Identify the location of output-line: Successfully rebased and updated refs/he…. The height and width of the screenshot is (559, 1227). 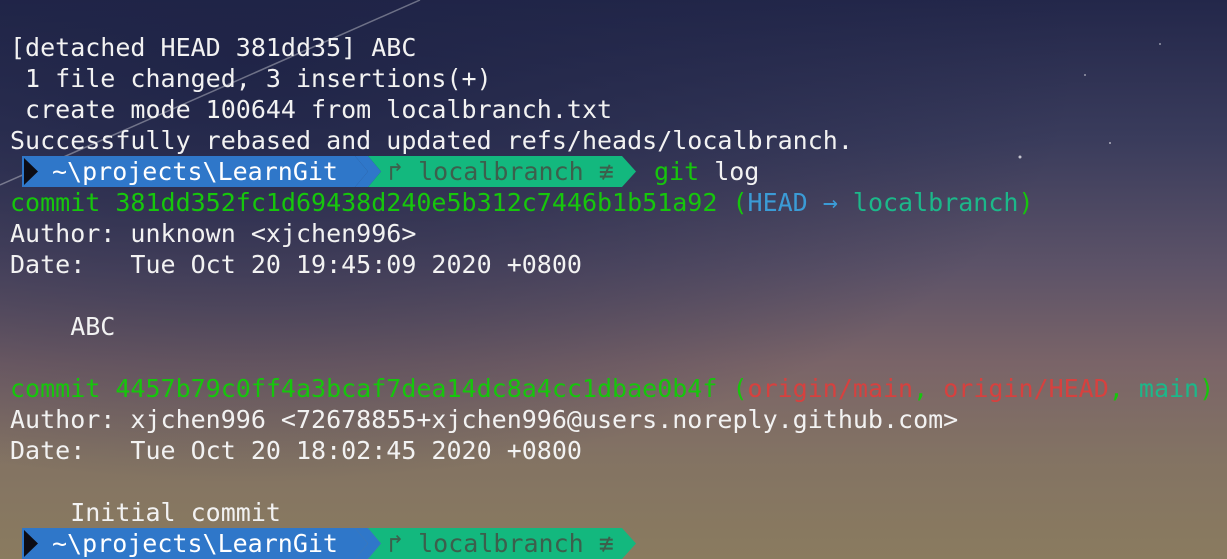
(431, 140).